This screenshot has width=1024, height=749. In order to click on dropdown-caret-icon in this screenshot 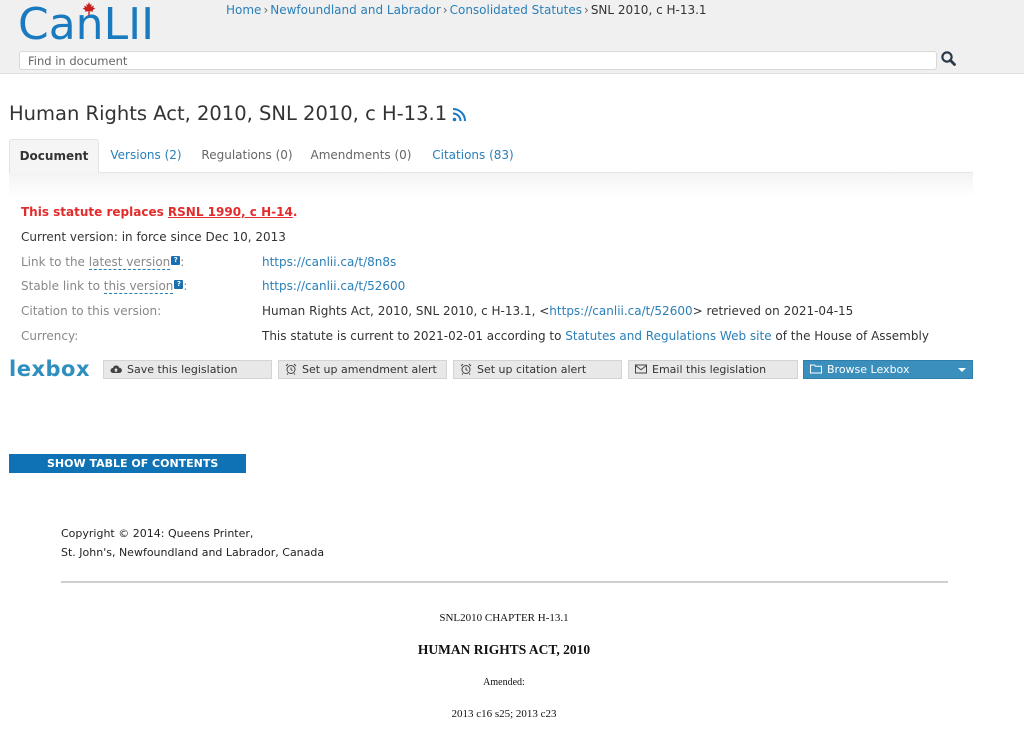, I will do `click(962, 370)`.